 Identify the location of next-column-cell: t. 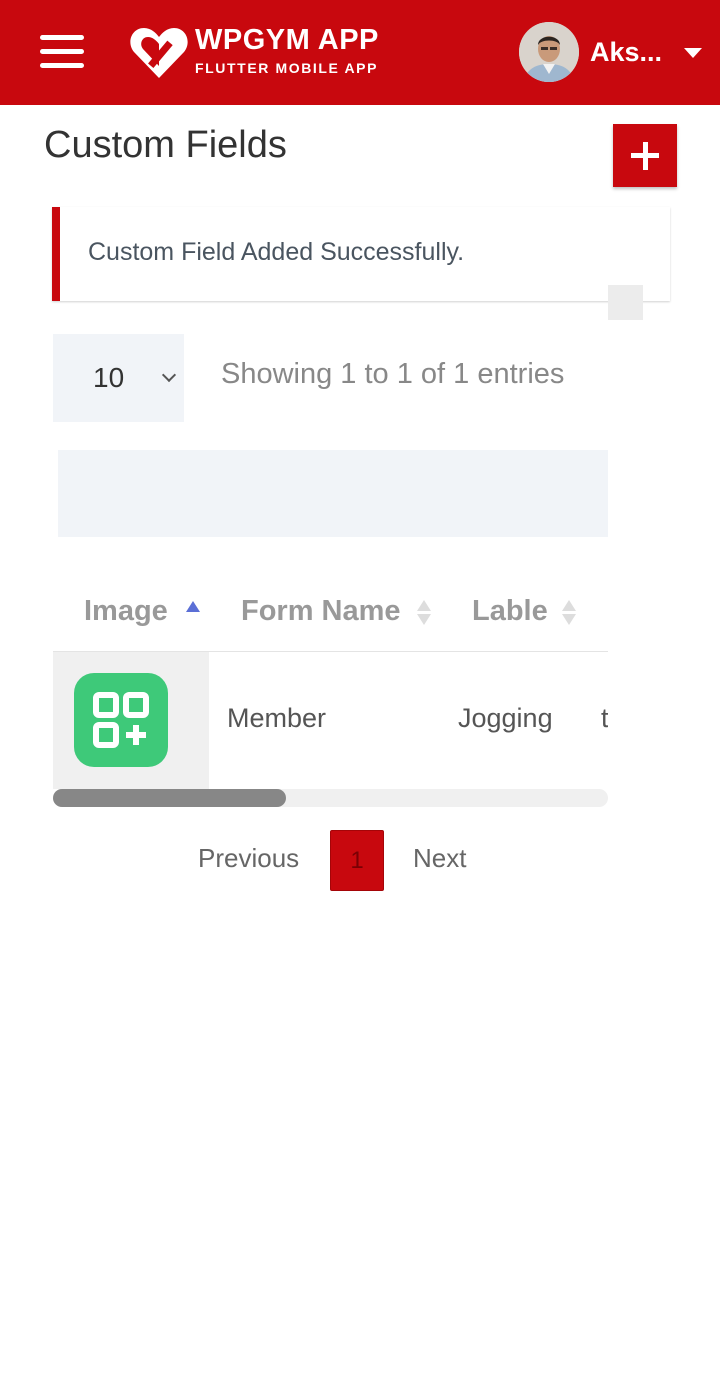
(604, 718).